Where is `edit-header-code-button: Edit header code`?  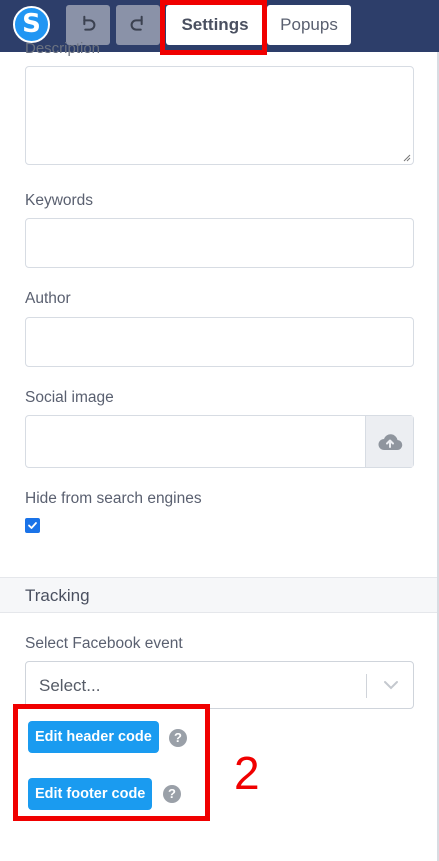 edit-header-code-button: Edit header code is located at coordinates (93, 737).